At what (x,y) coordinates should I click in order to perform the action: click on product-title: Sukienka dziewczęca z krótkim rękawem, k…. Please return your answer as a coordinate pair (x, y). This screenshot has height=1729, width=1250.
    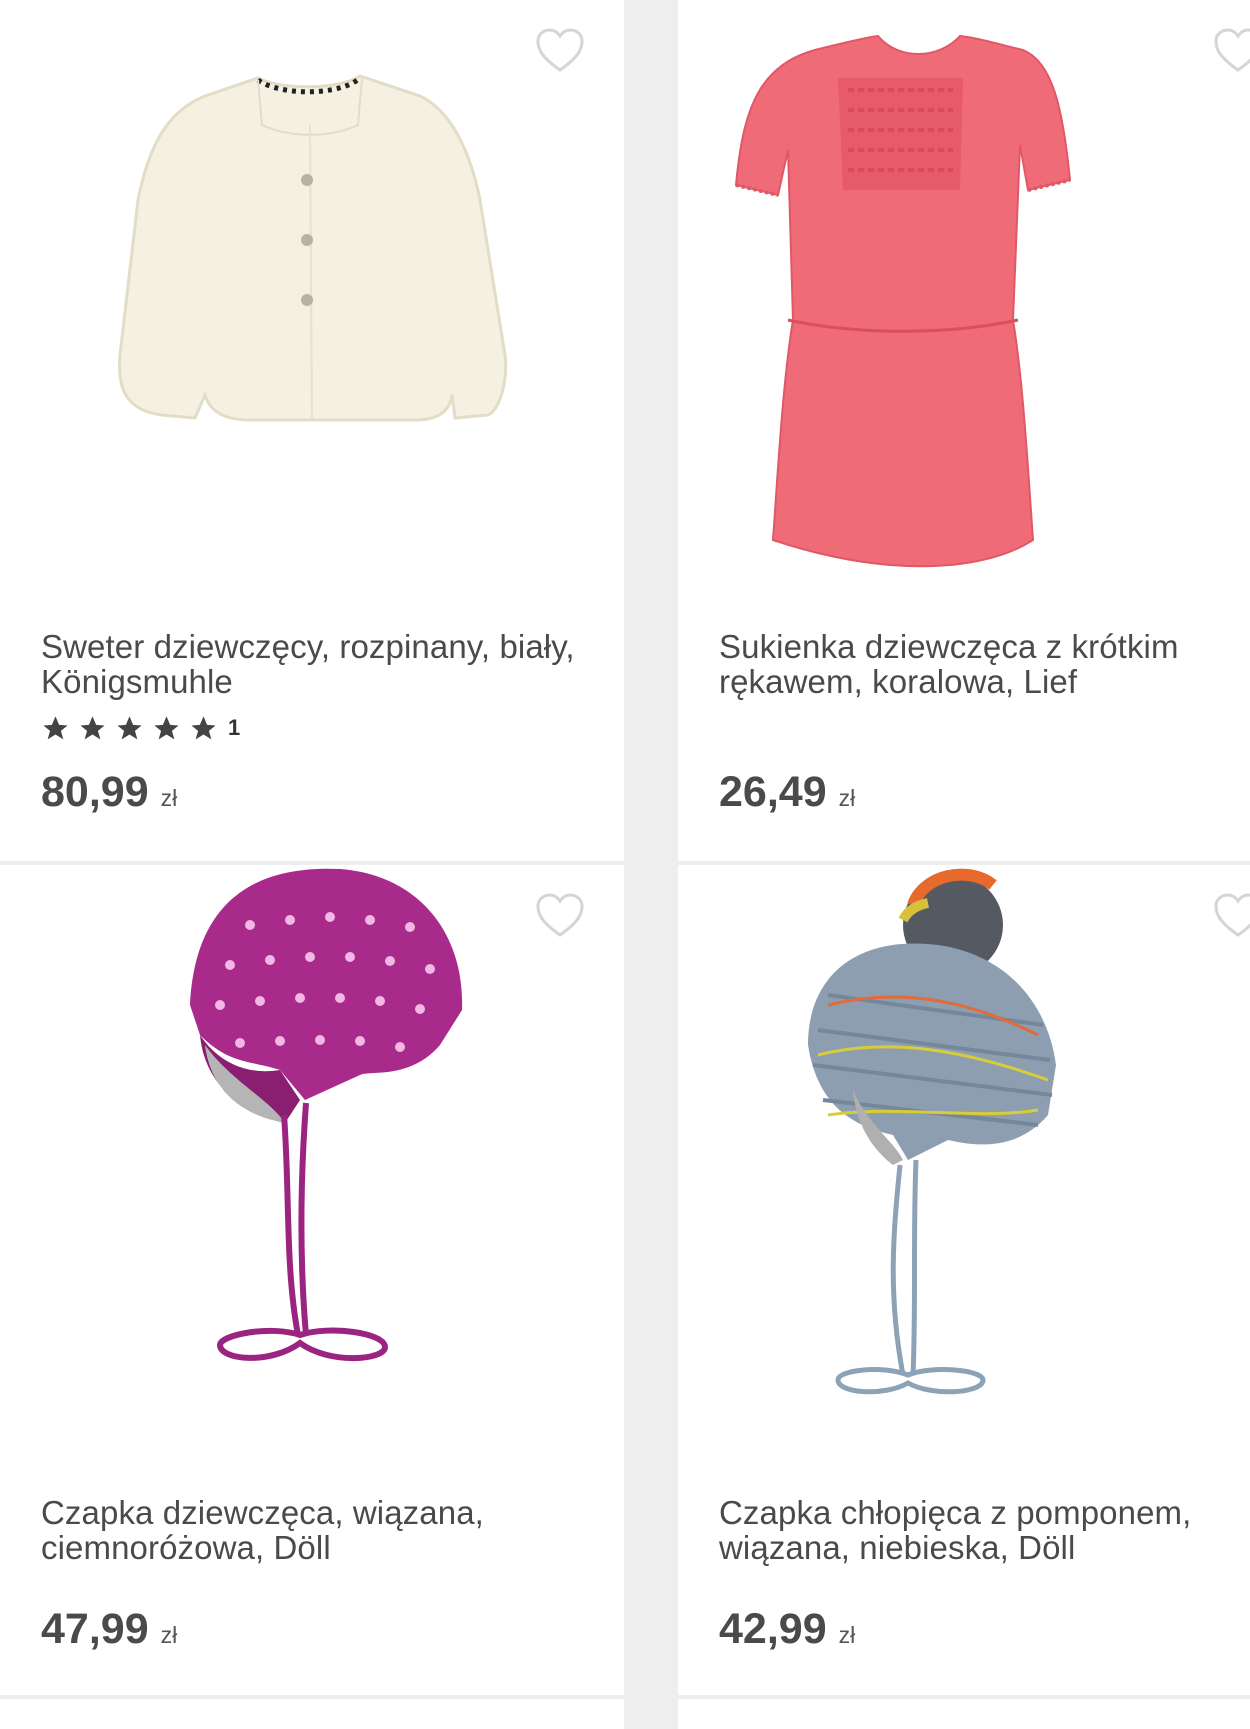
    Looking at the image, I should click on (969, 664).